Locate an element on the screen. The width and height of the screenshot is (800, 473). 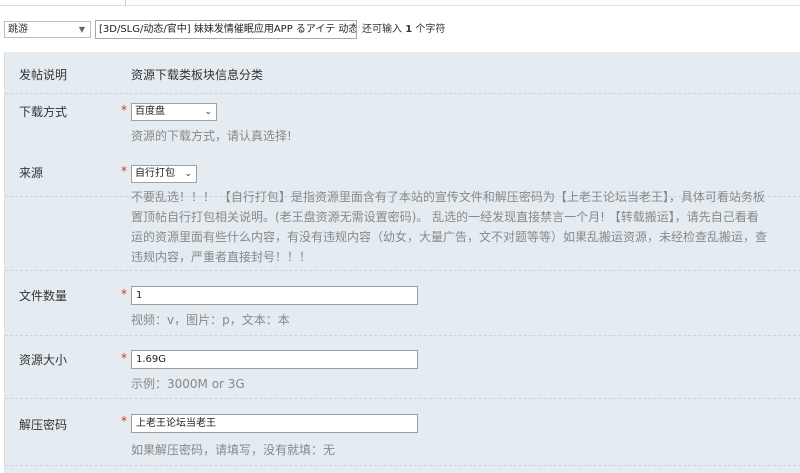
thread-type-select: 跳游 ▼ is located at coordinates (47, 29).